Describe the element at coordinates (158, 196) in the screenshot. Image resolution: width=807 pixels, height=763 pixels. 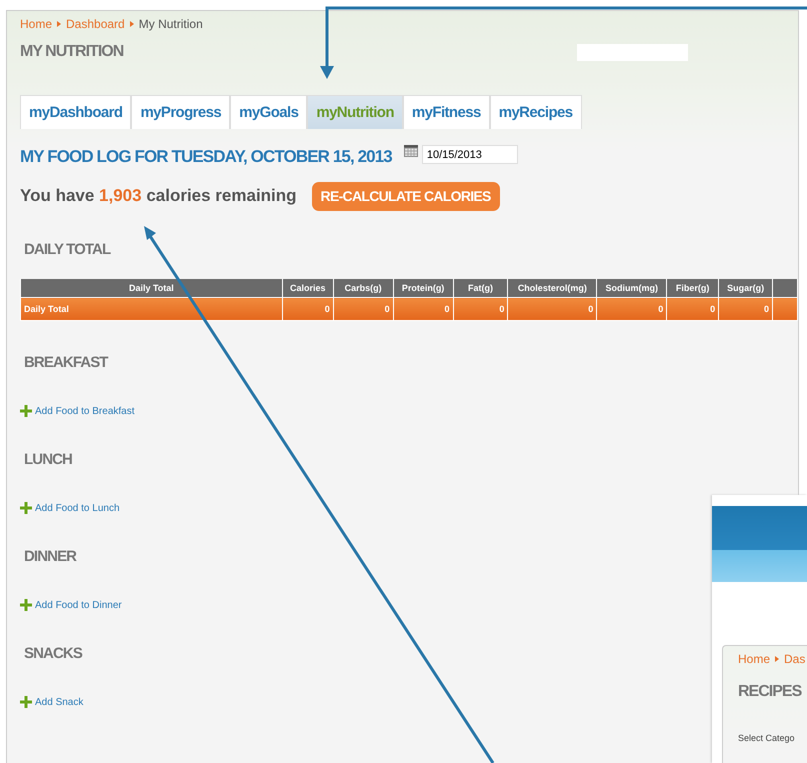
I see `calories-remaining-text: You have 1,903 calories remaining` at that location.